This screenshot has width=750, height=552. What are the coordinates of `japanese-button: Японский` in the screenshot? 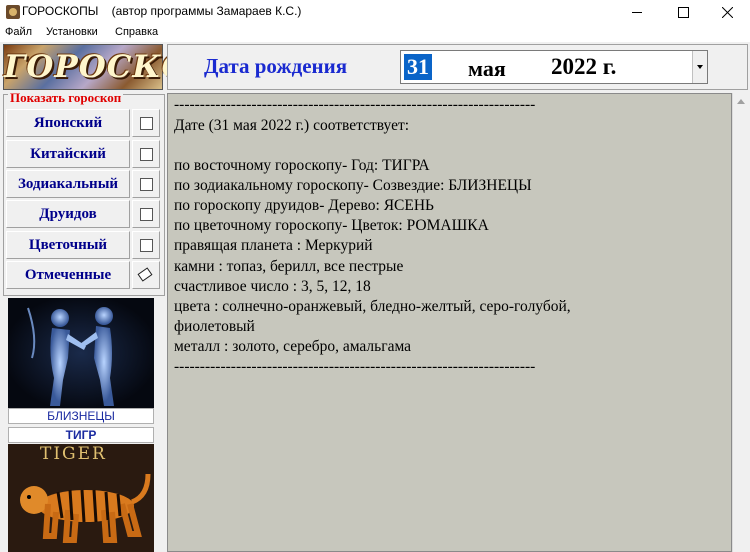 It's located at (68, 123).